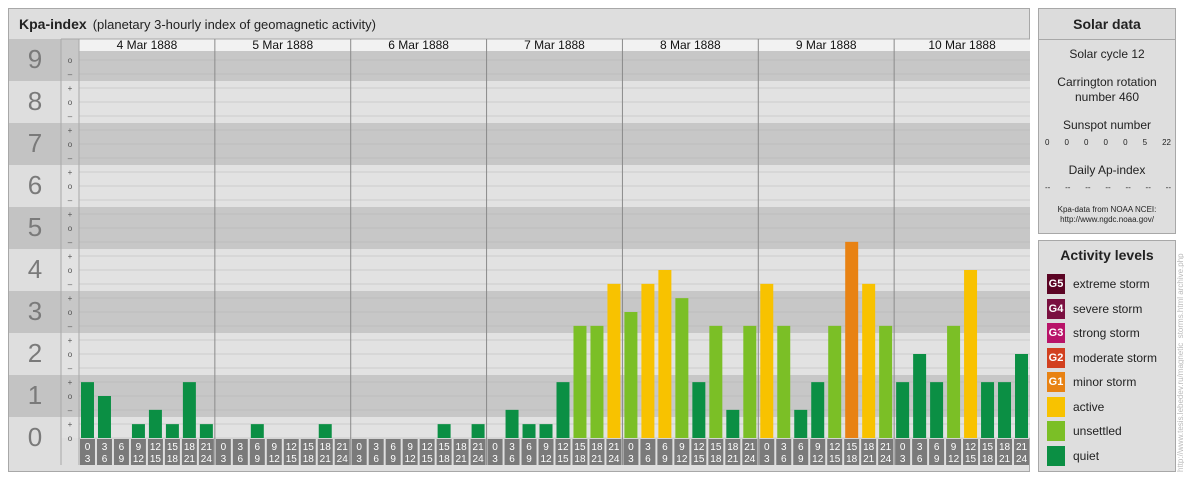  What do you see at coordinates (1111, 284) in the screenshot?
I see `activity-level-label: extreme storm` at bounding box center [1111, 284].